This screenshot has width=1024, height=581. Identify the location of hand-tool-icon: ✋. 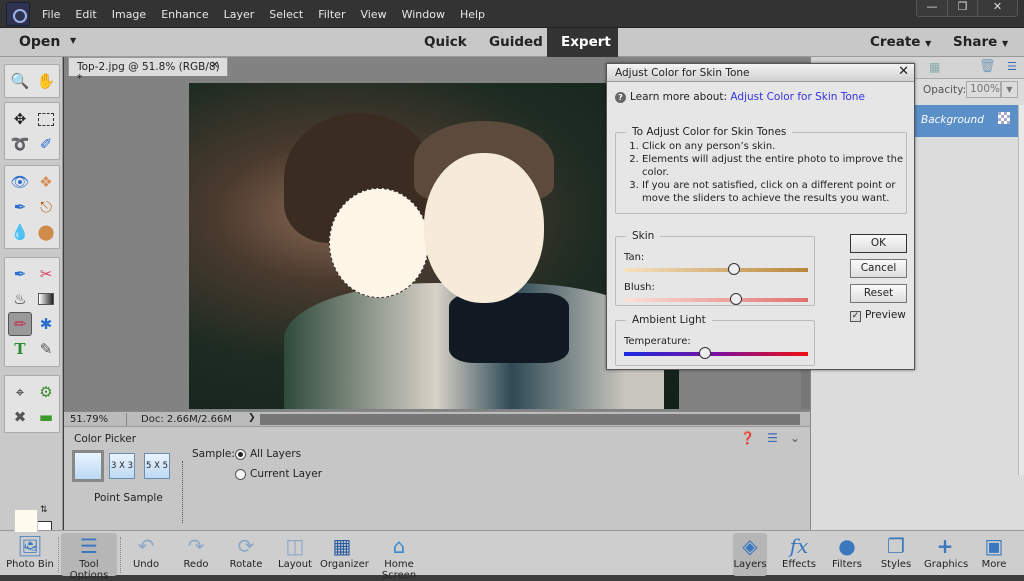
(46, 81).